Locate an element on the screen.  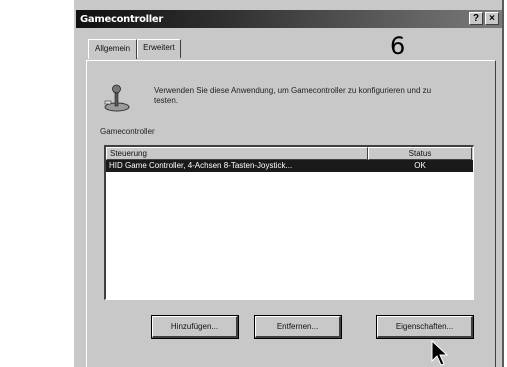
close-button: × is located at coordinates (492, 18).